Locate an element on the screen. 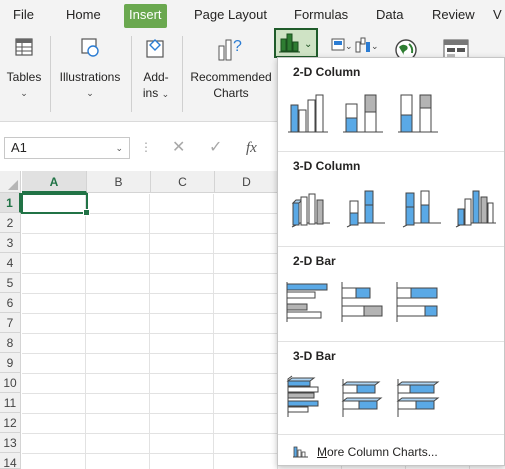  column-header-a: A is located at coordinates (54, 182).